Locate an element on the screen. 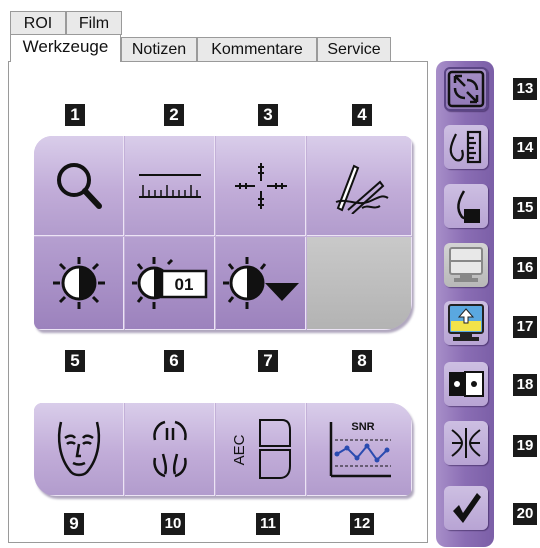 Image resolution: width=540 pixels, height=548 pixels. crosshair-button is located at coordinates (261, 186).